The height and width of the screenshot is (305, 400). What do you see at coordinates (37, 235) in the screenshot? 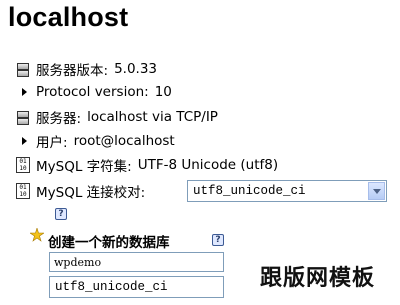
I see `new-database-icon` at bounding box center [37, 235].